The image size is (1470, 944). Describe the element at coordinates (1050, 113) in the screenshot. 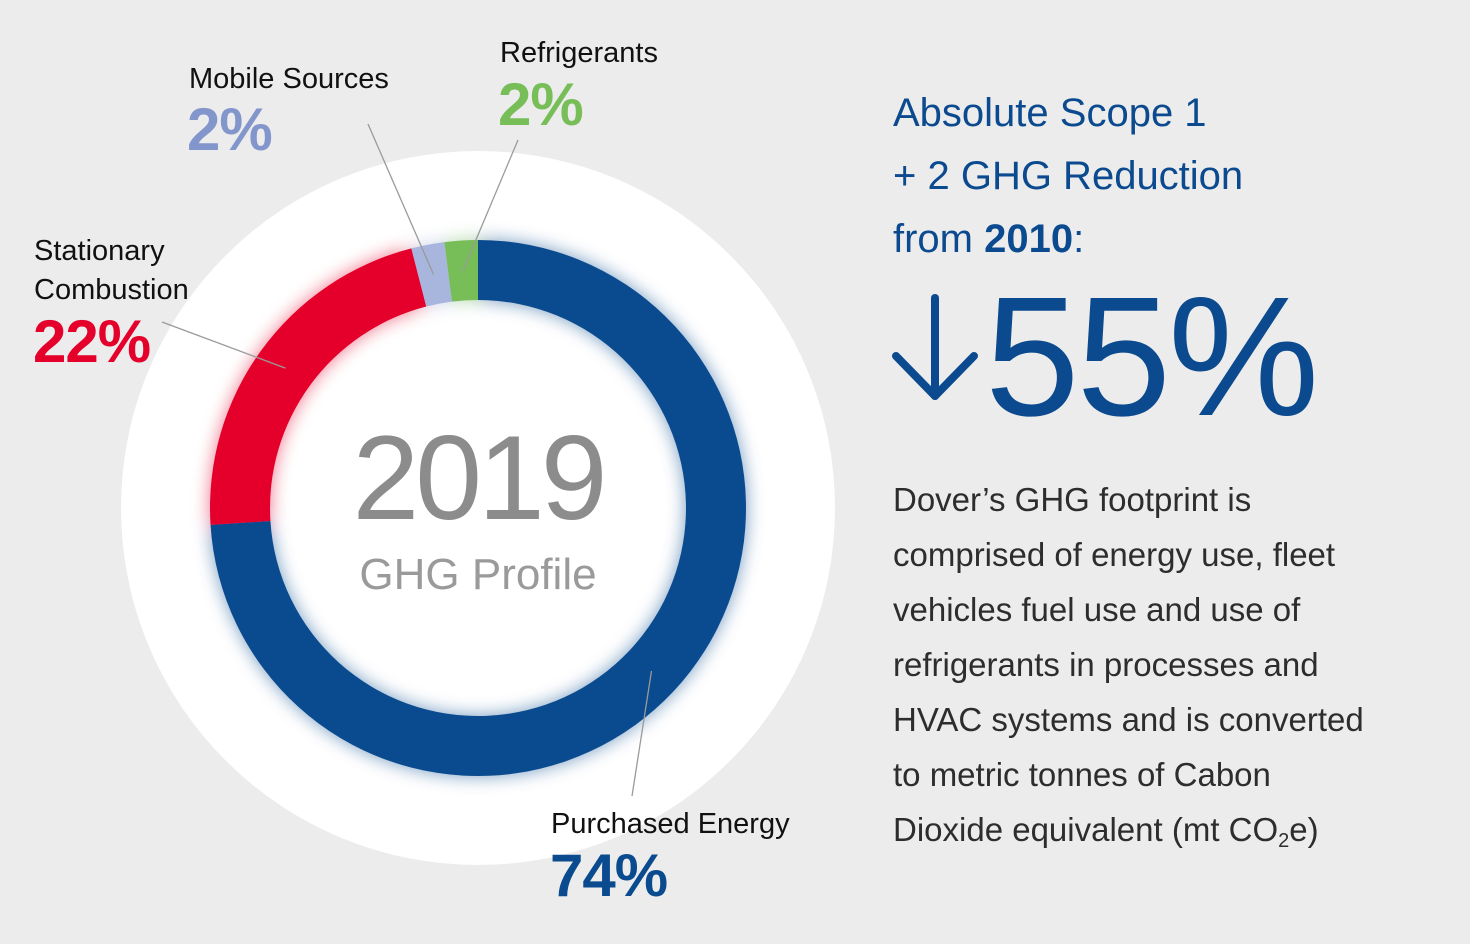

I see `headline-line-1: Absolute Scope 1` at that location.